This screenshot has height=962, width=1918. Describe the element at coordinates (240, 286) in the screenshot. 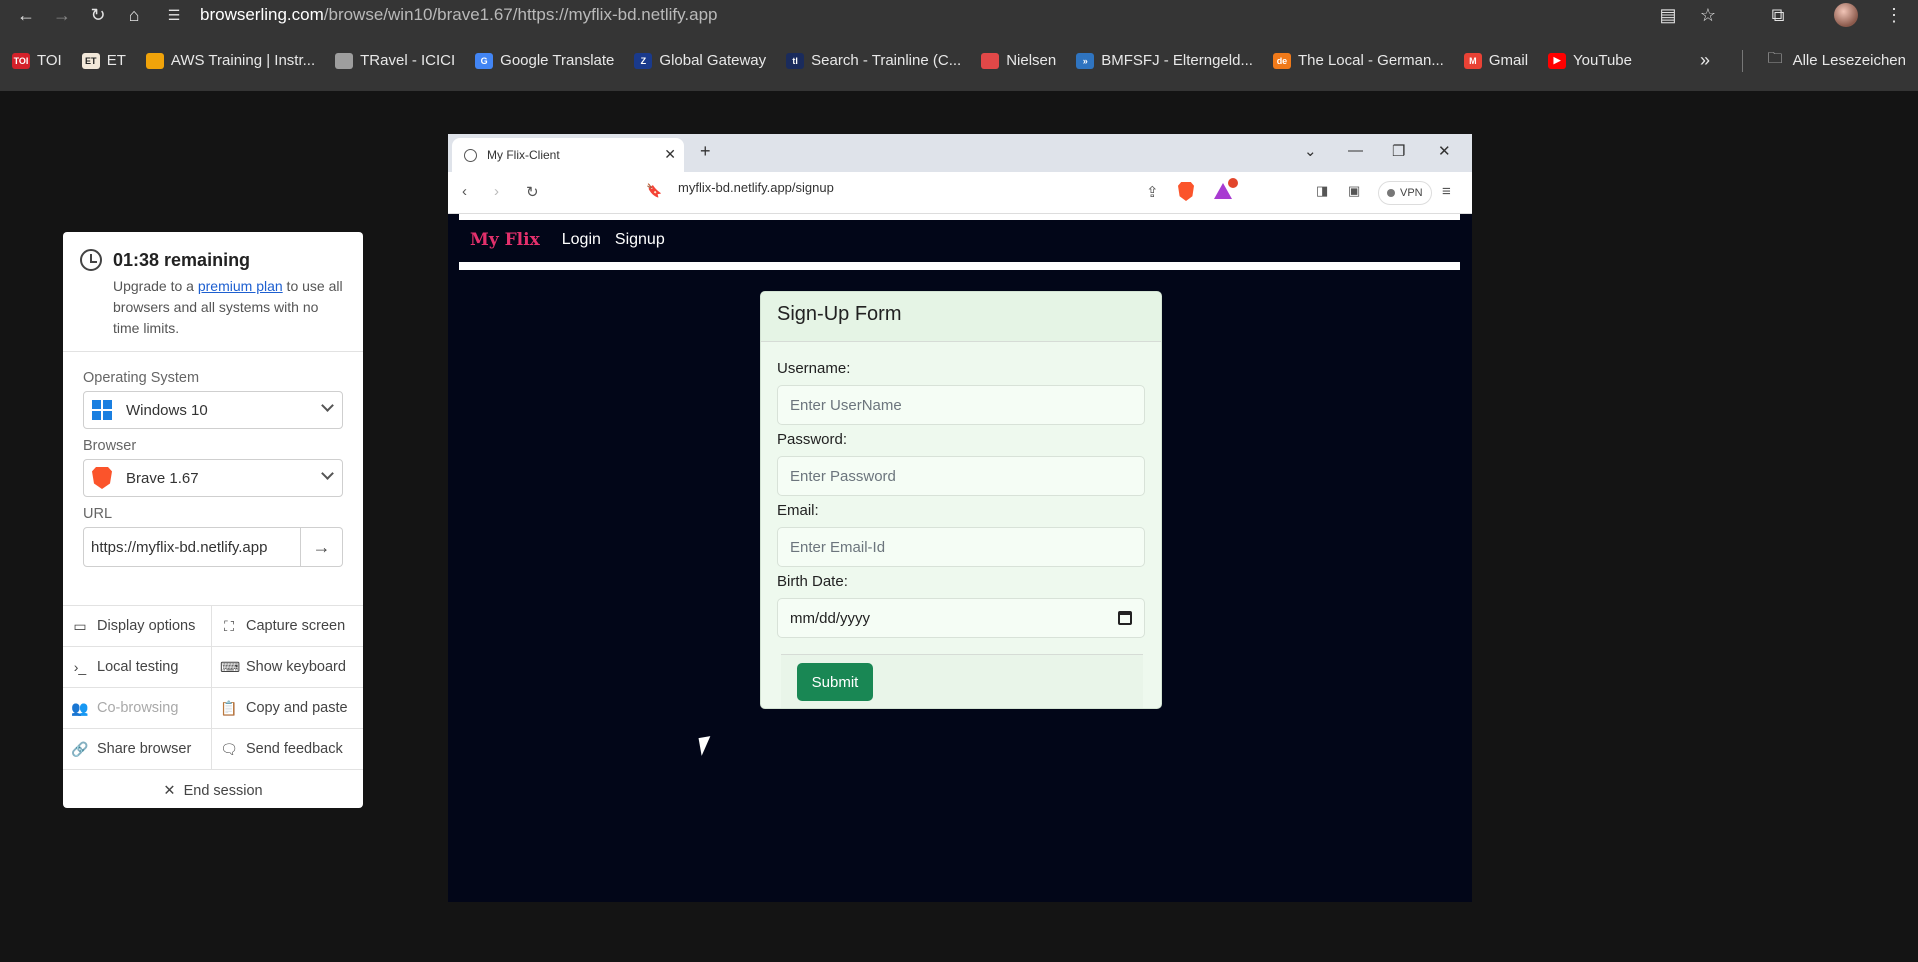

I see `premium-plan-link: premium plan` at that location.